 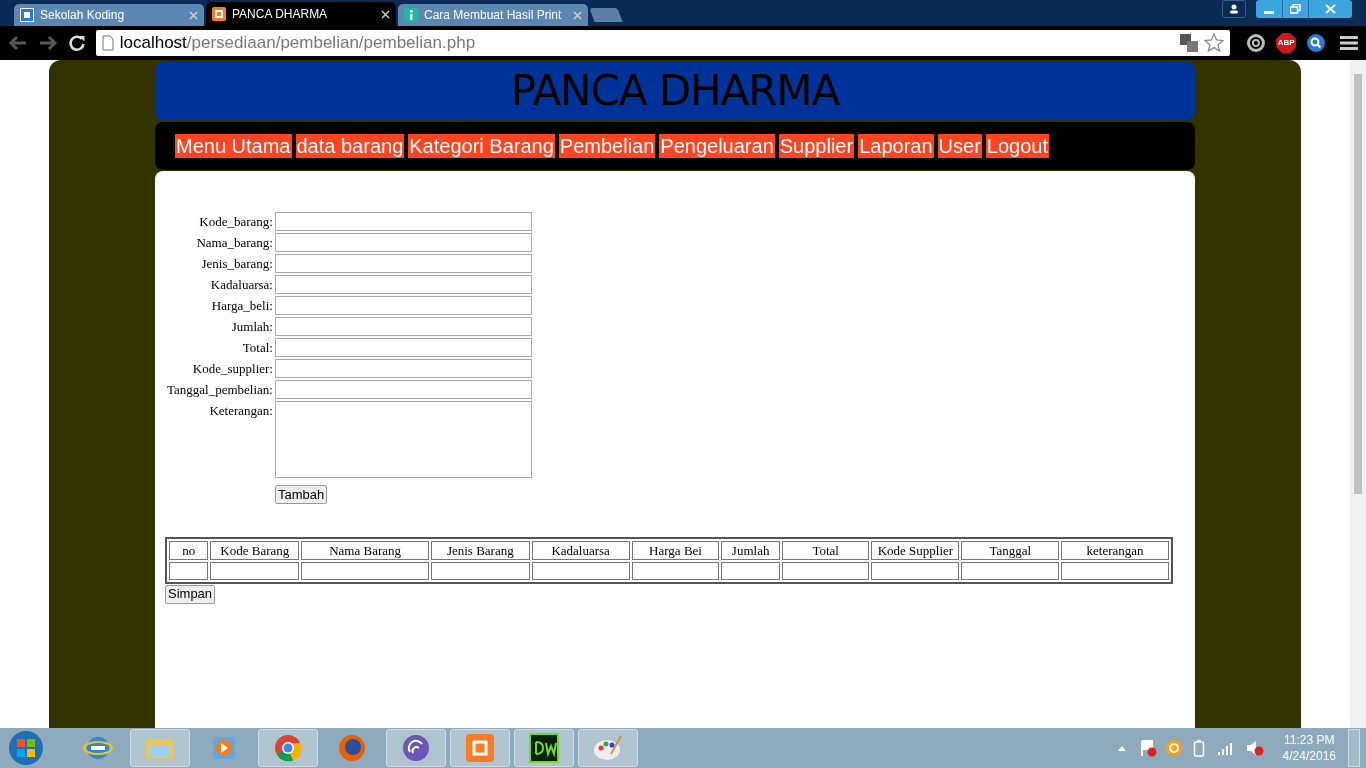 I want to click on flag-icon, so click(x=1147, y=748).